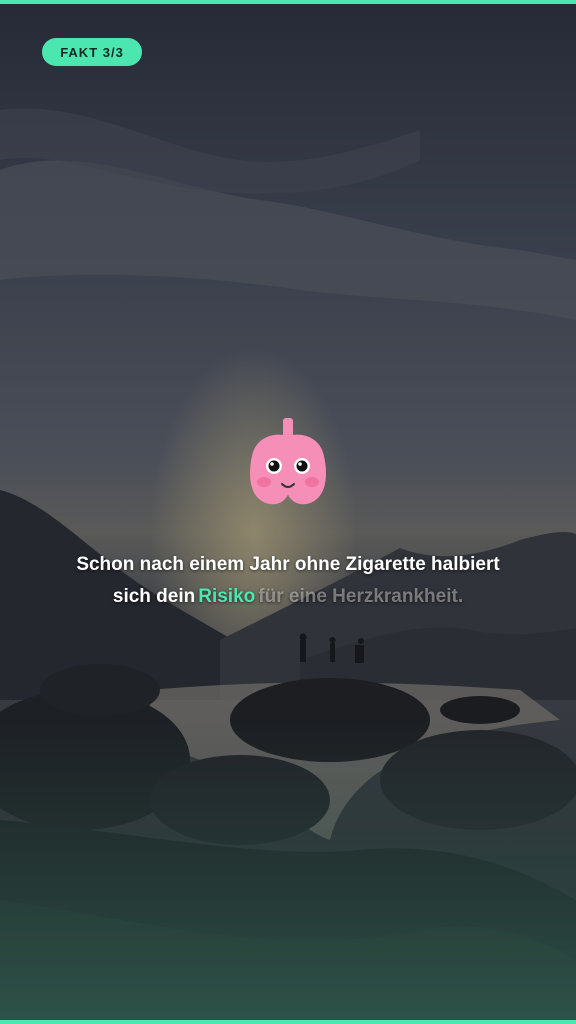 The image size is (576, 1024). I want to click on lung-mascot-icon, so click(288, 461).